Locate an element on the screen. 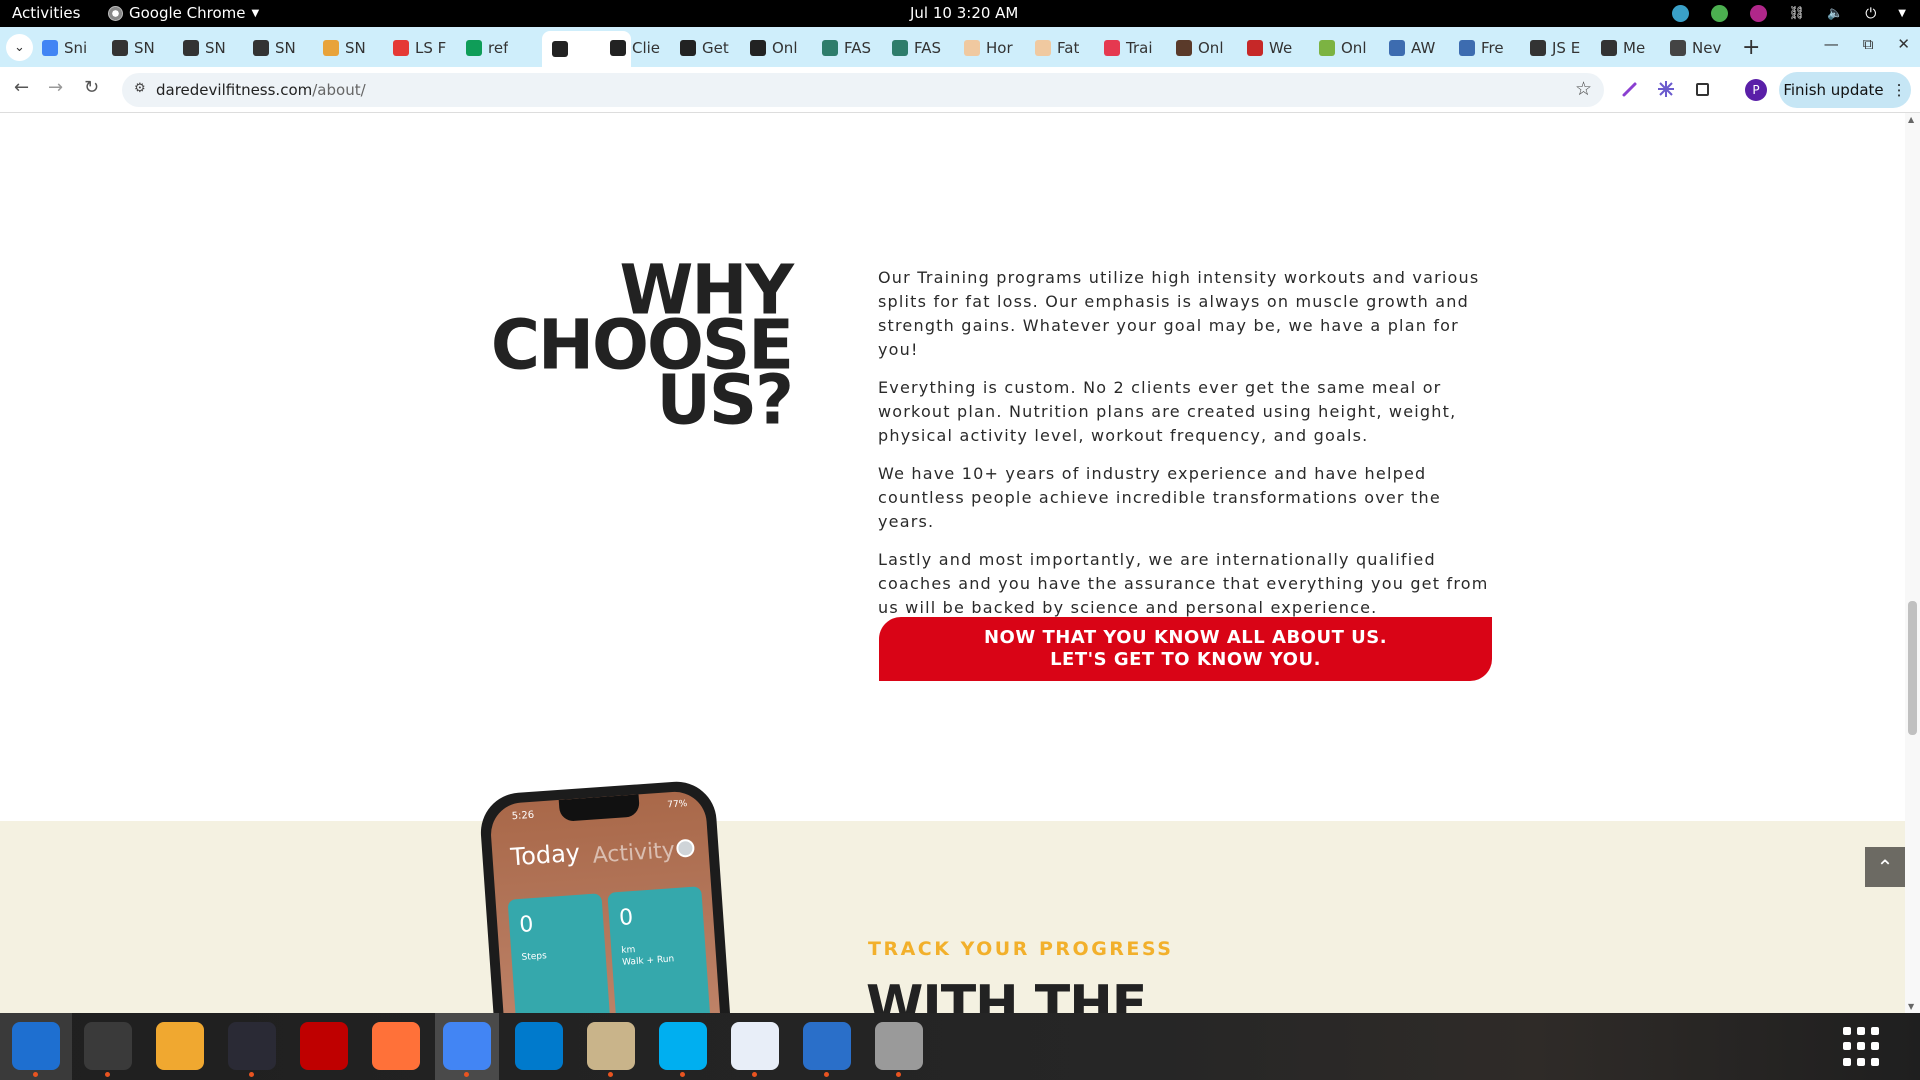 This screenshot has width=1920, height=1080. profile-avatar: P is located at coordinates (1756, 90).